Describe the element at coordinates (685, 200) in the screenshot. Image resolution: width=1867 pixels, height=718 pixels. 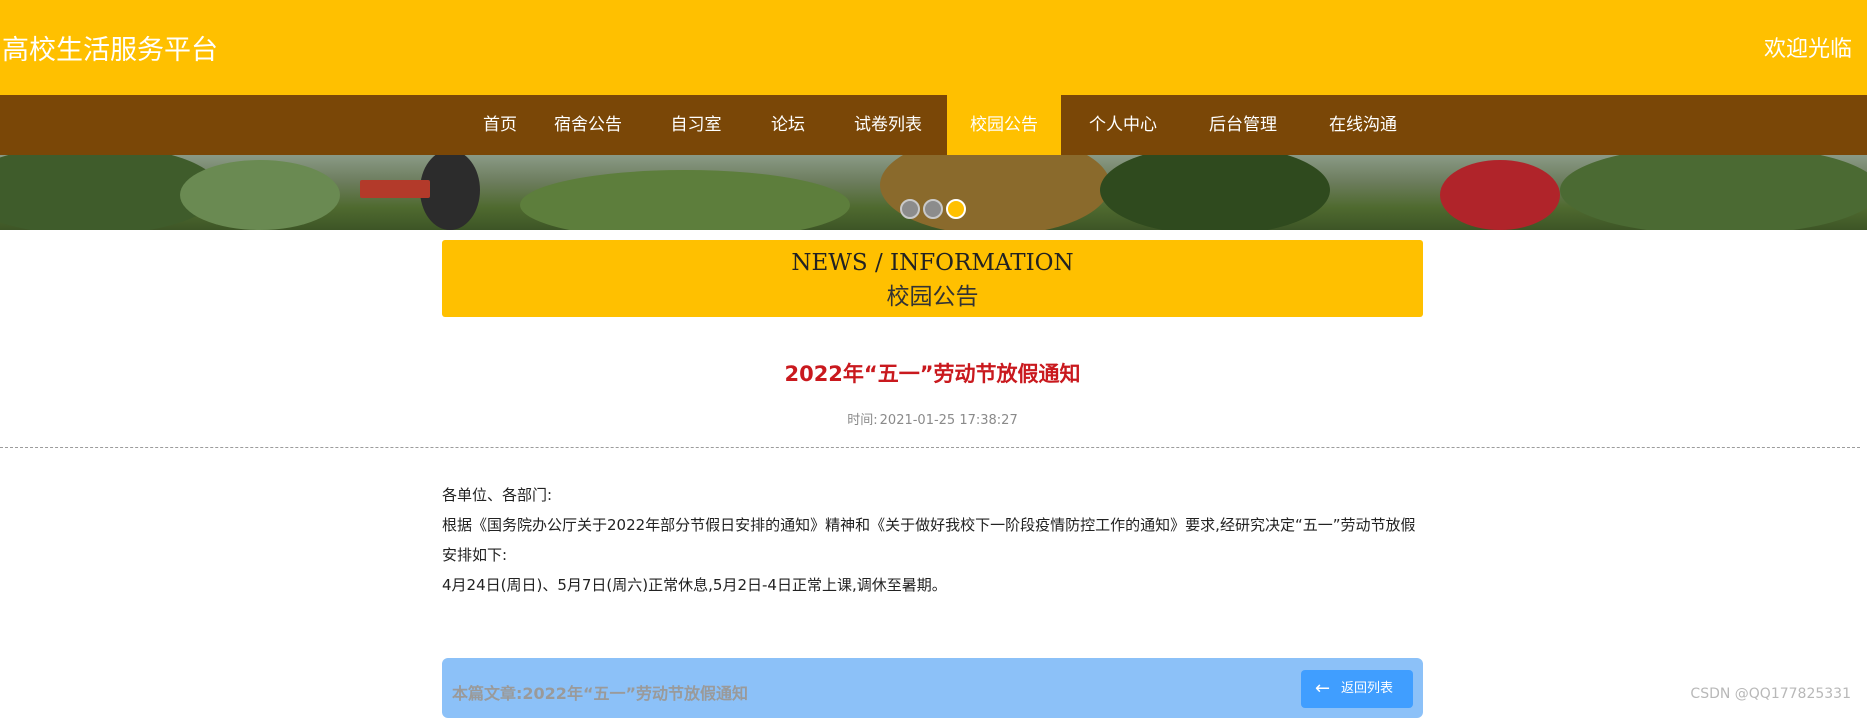
I see `banner-shrub-shape` at that location.